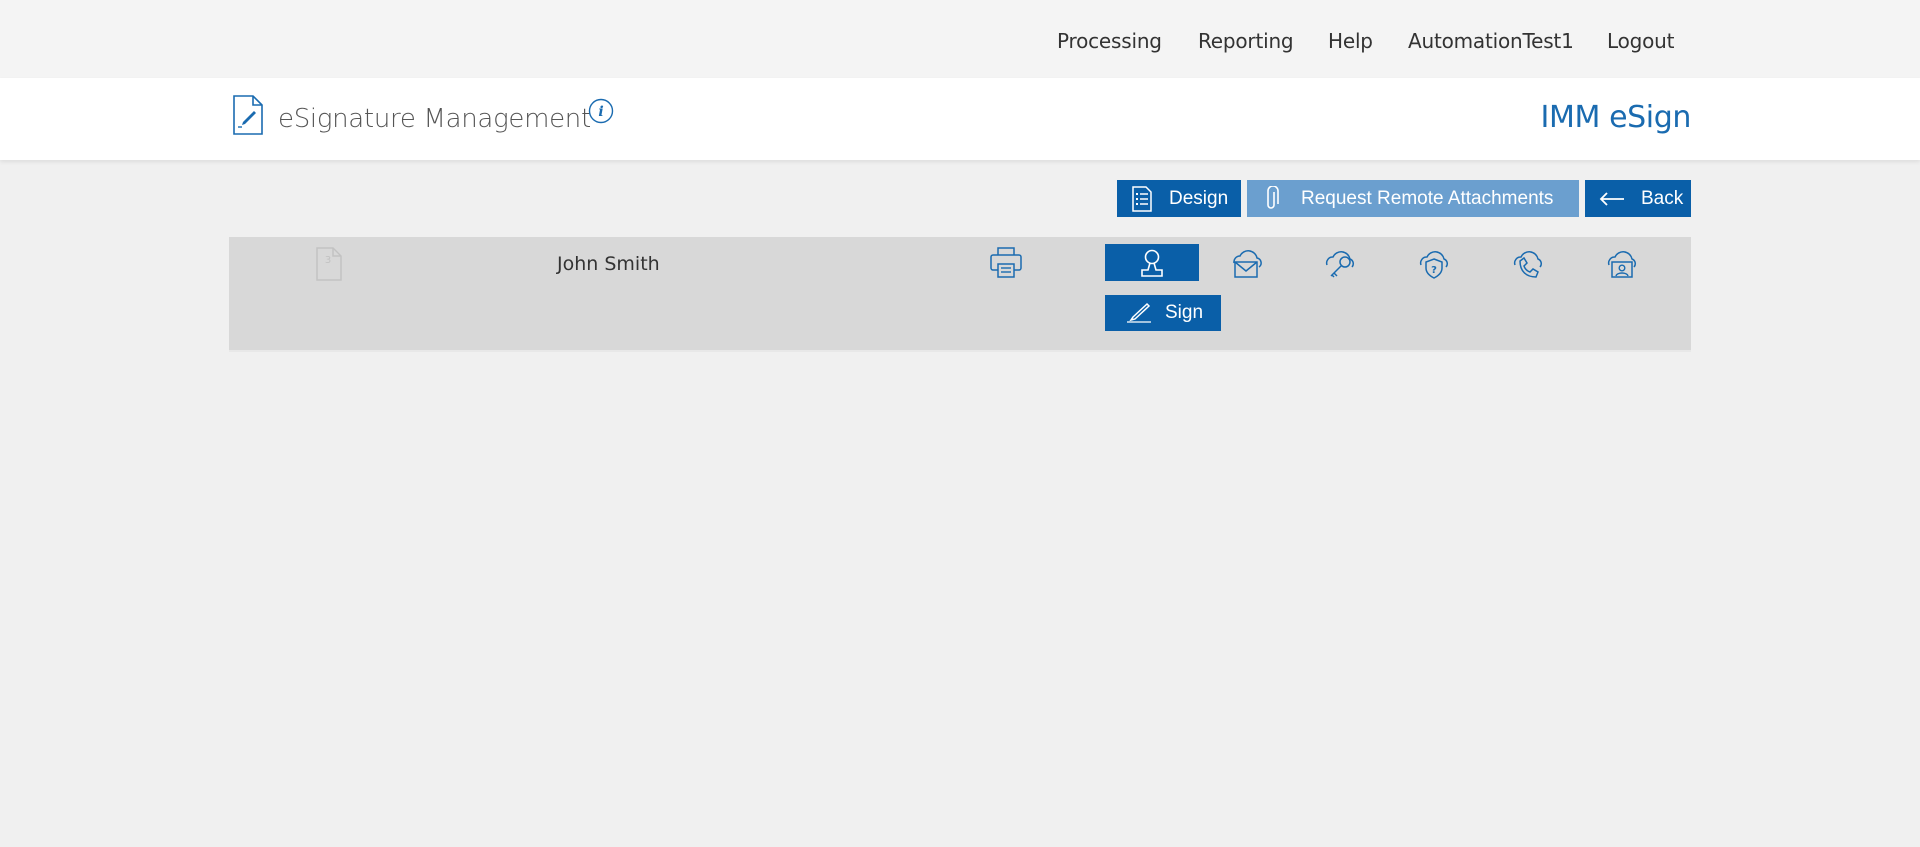  Describe the element at coordinates (1350, 41) in the screenshot. I see `nav-help: Help` at that location.